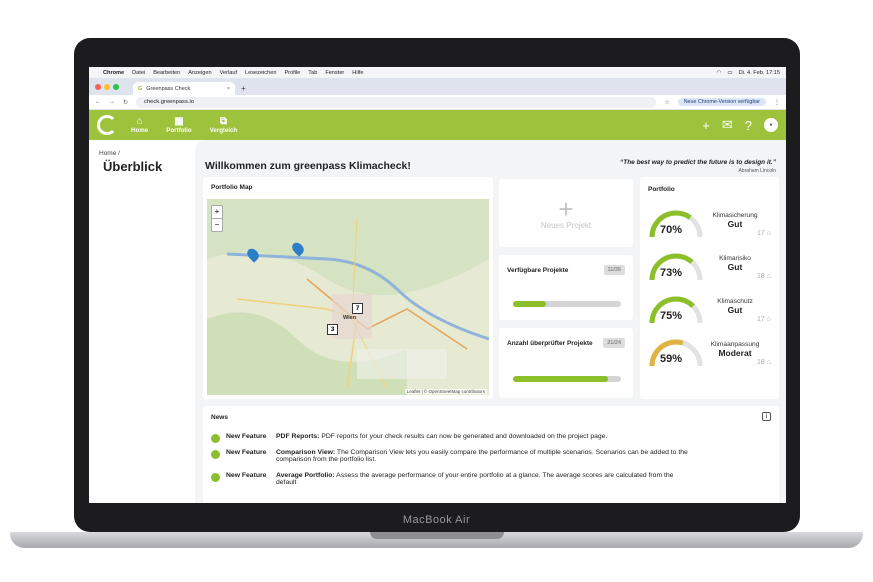 The image size is (873, 582). Describe the element at coordinates (179, 130) in the screenshot. I see `nav-portfolio-label: Portfolio` at that location.